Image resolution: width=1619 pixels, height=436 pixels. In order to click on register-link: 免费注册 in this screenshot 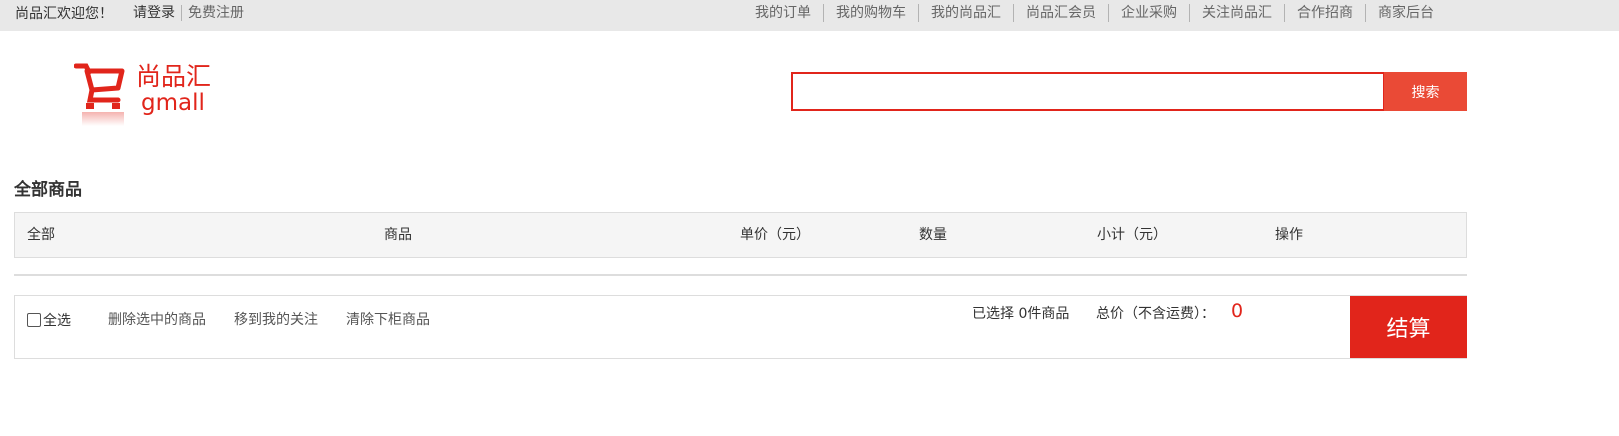, I will do `click(213, 13)`.